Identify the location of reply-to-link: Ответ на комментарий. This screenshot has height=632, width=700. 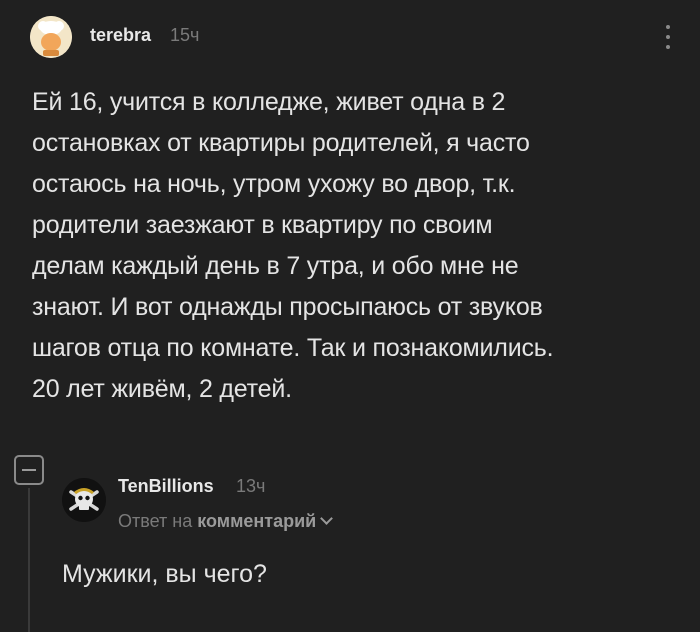
(226, 521).